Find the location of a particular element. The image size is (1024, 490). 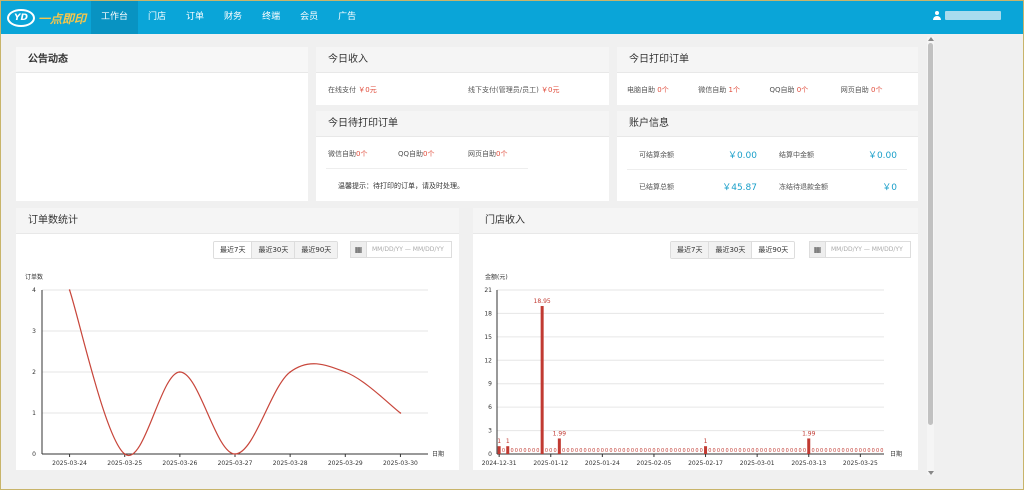

print-order-items: 电脑自助 0个 微信自助 1个 QQ自助 0个 网页自助 0个 is located at coordinates (769, 90).